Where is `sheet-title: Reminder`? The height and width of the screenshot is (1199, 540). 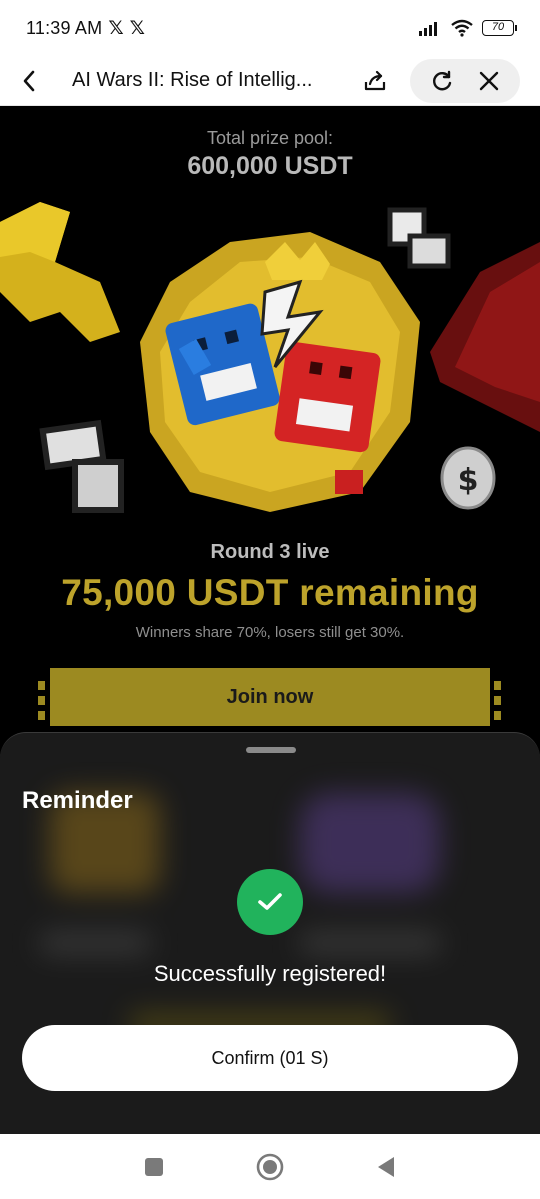
sheet-title: Reminder is located at coordinates (77, 800).